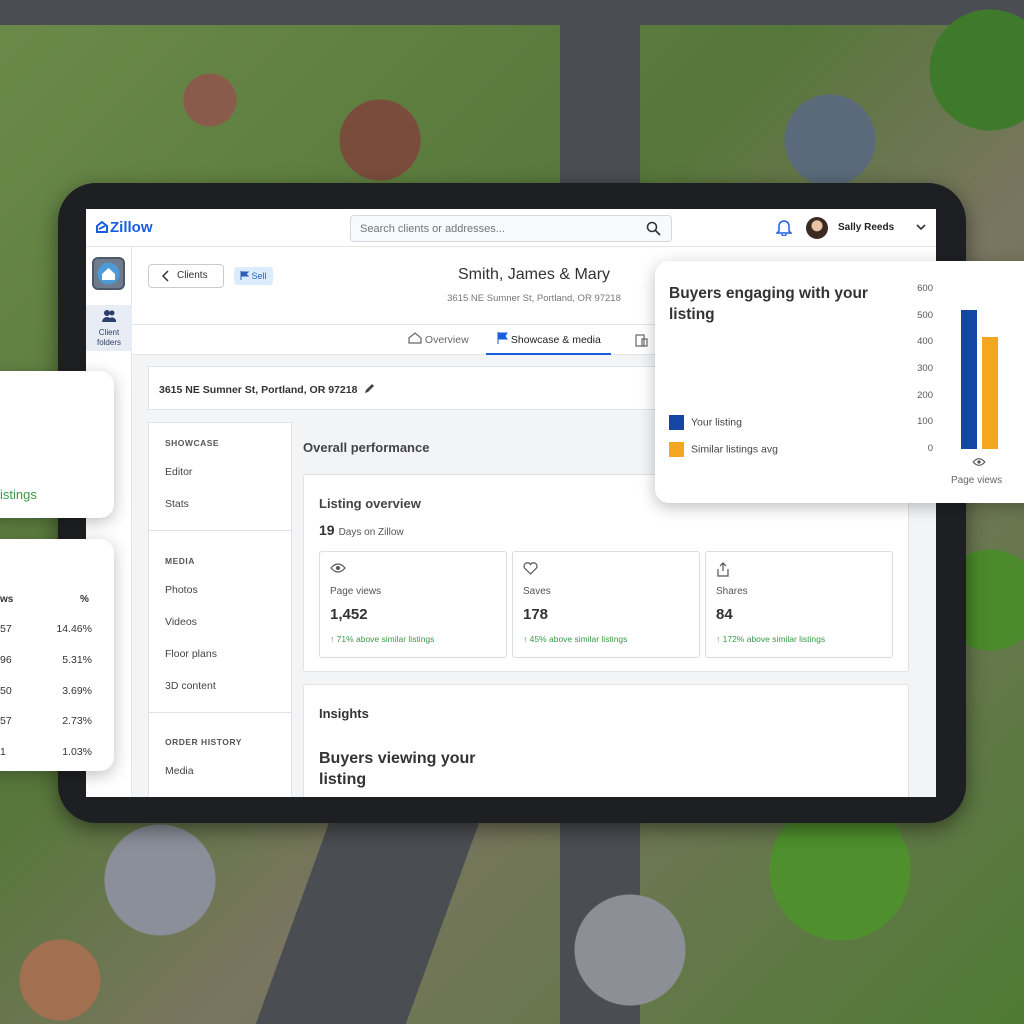  What do you see at coordinates (925, 422) in the screenshot?
I see `y-tick-label: 100` at bounding box center [925, 422].